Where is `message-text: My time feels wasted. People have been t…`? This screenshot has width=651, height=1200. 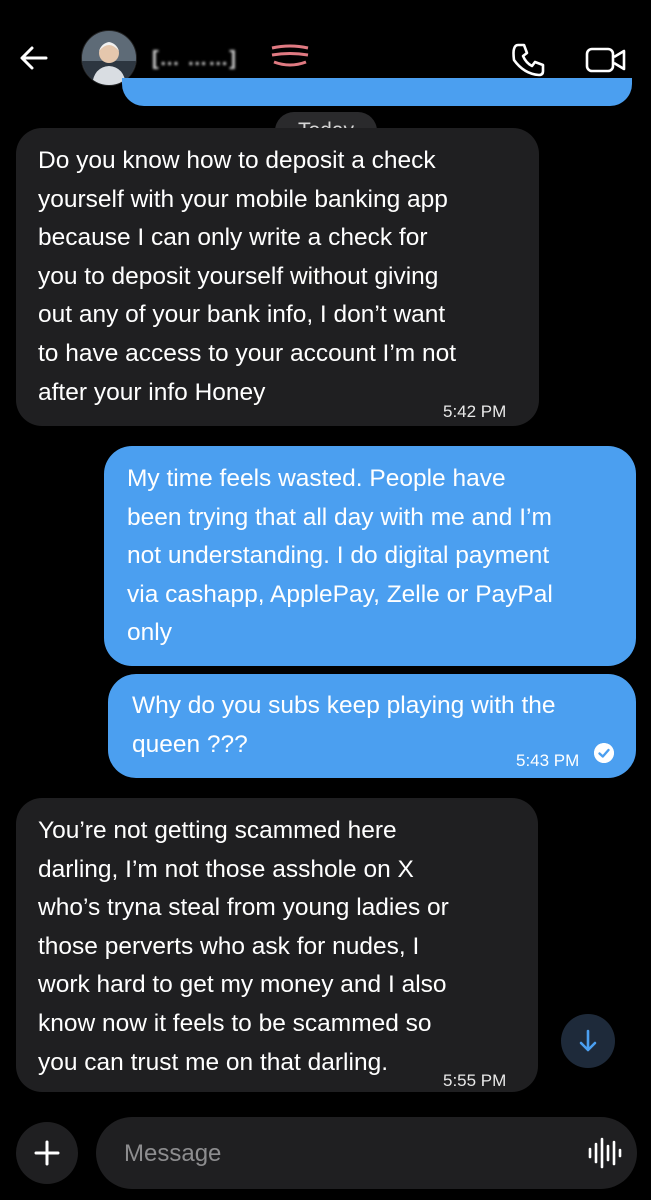 message-text: My time feels wasted. People have been t… is located at coordinates (340, 556).